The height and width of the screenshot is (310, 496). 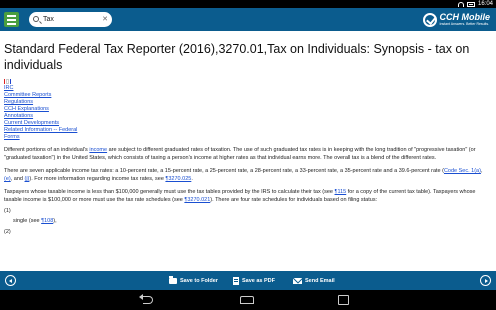 What do you see at coordinates (464, 23) in the screenshot?
I see `logo-tagline: Instant Answers. Better Results.` at bounding box center [464, 23].